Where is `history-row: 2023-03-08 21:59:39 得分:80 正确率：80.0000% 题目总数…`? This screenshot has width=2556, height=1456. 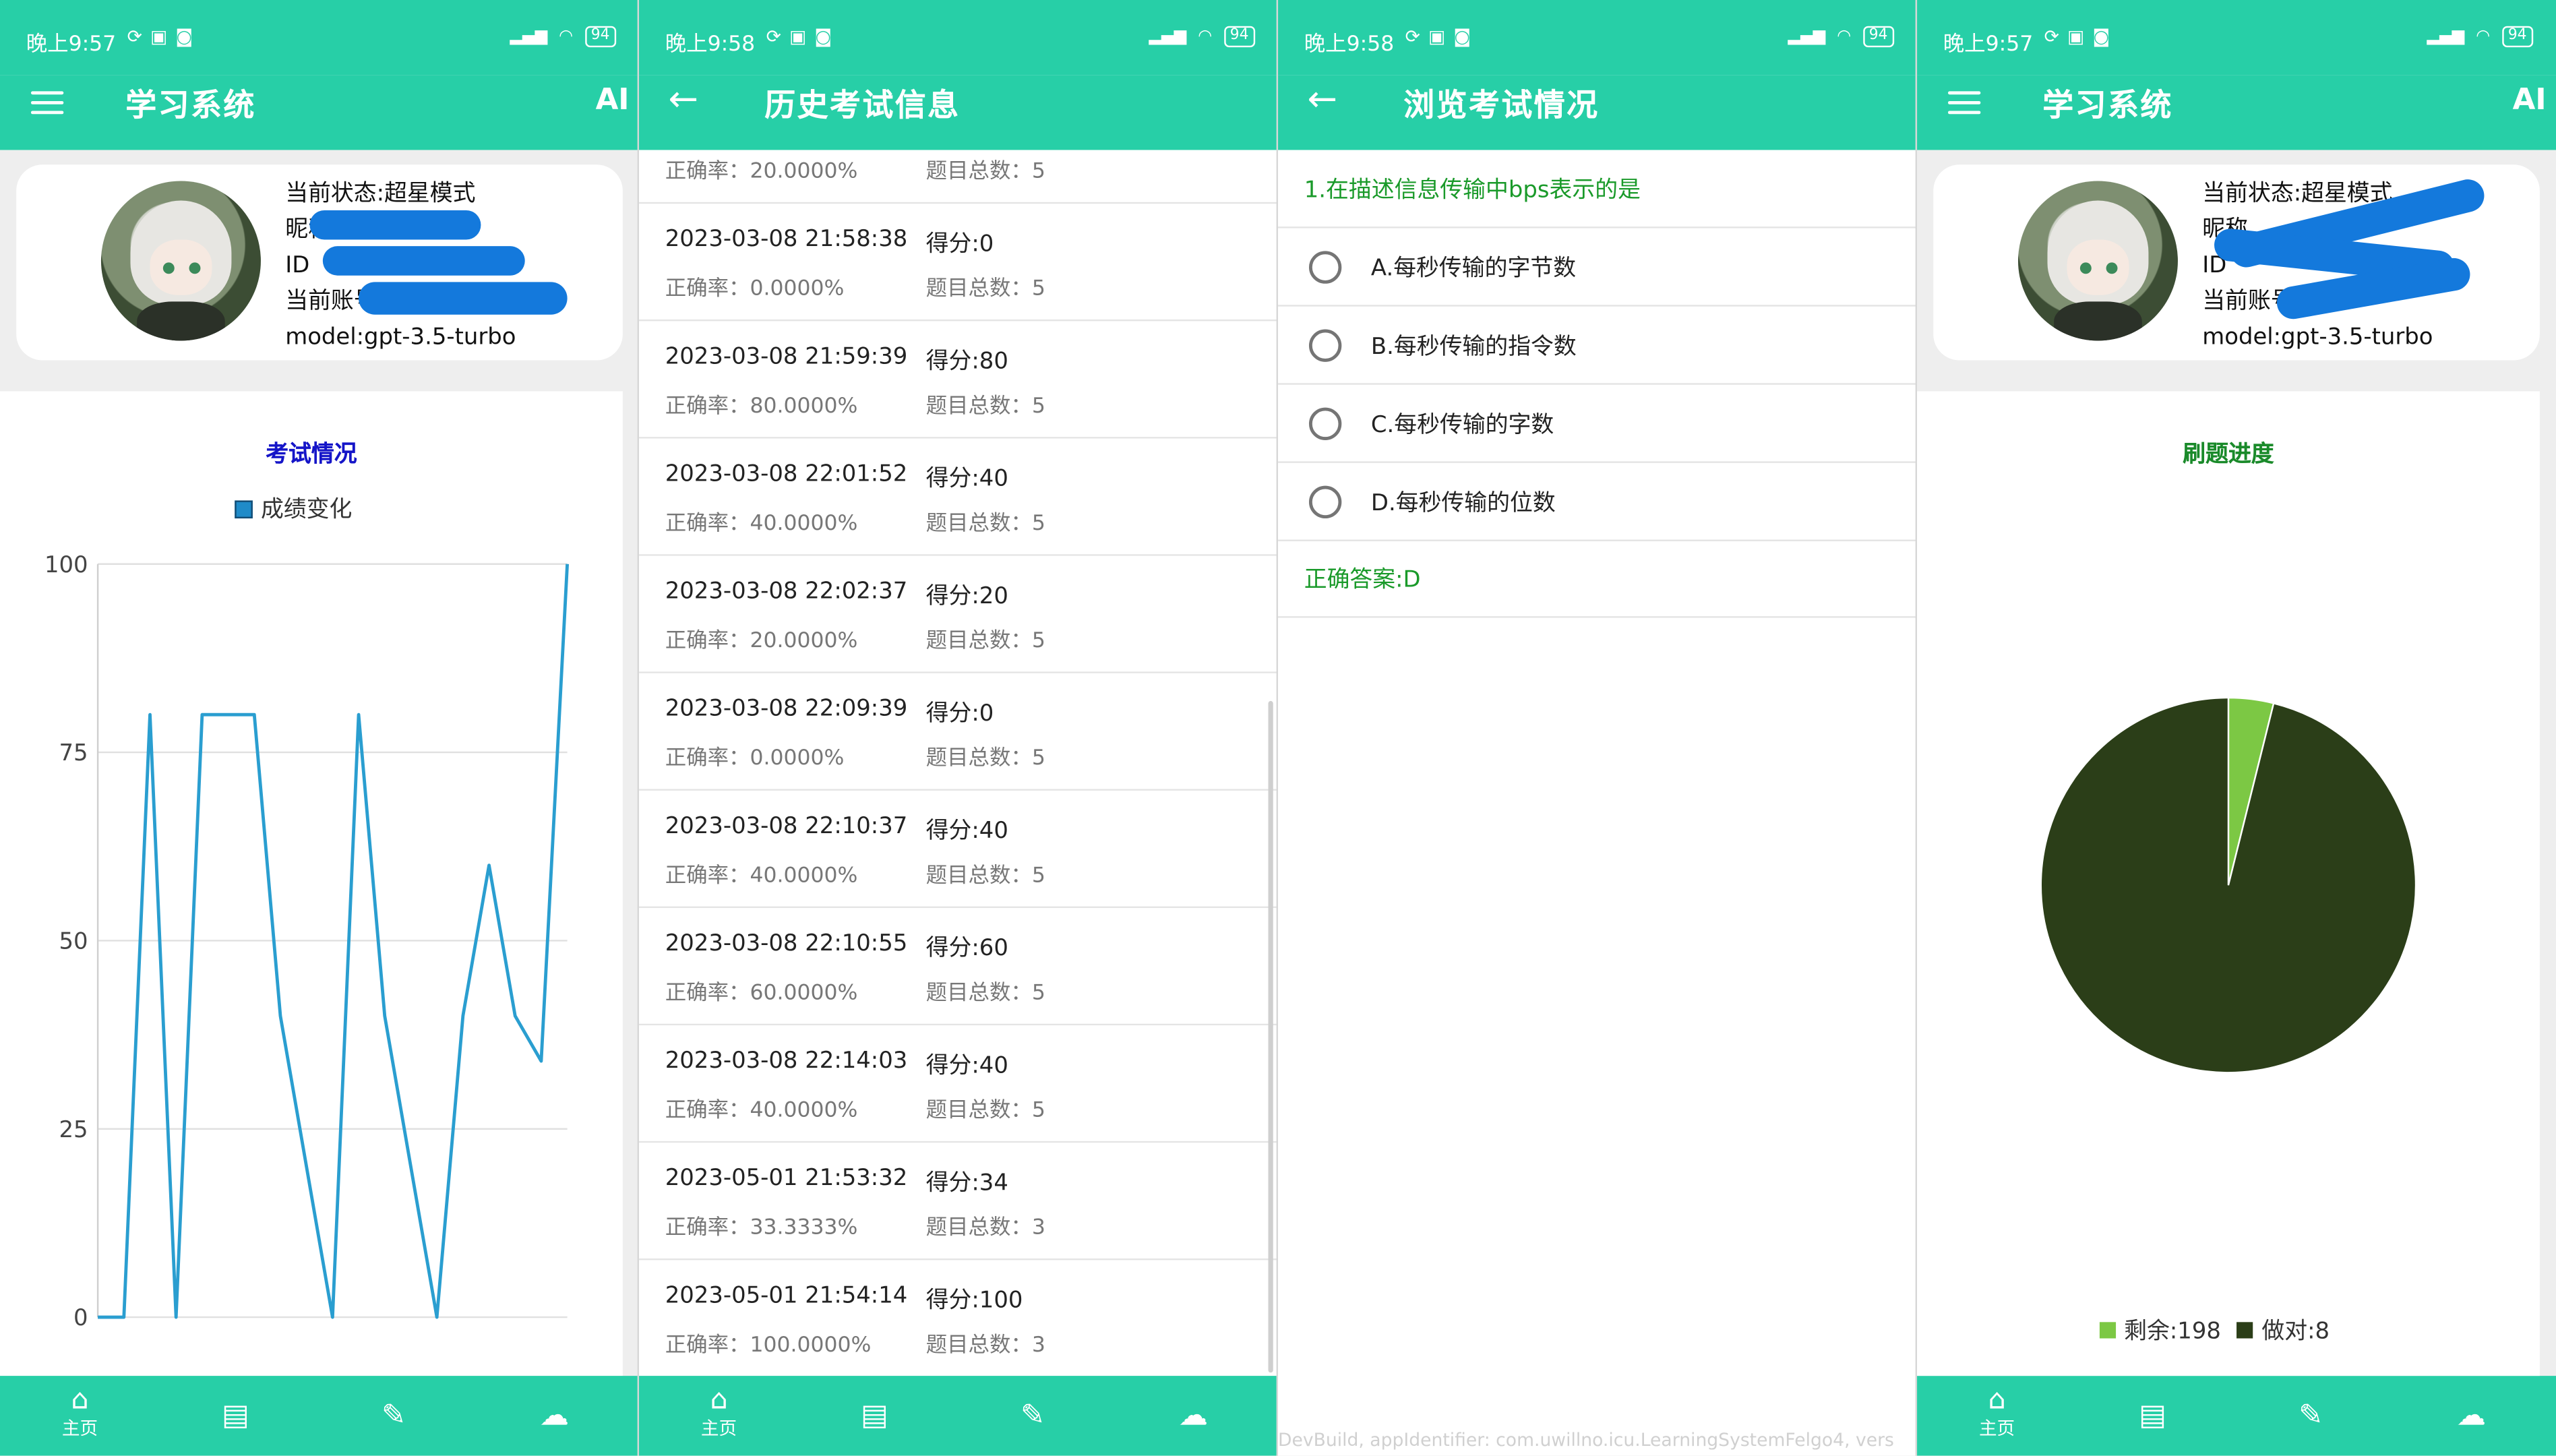 history-row: 2023-03-08 21:59:39 得分:80 正确率：80.0000% 题目总数… is located at coordinates (959, 380).